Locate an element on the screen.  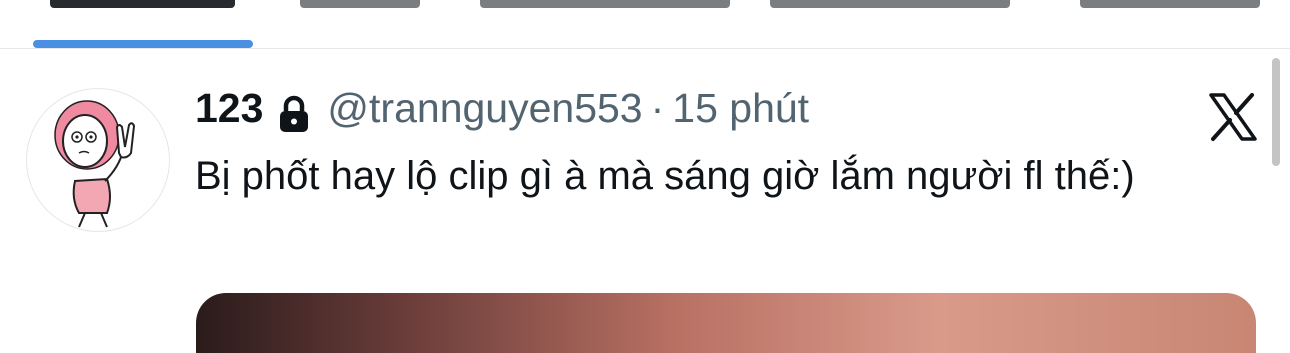
tweet-header: 123 @trannguyen553 · 15 phút is located at coordinates (502, 108).